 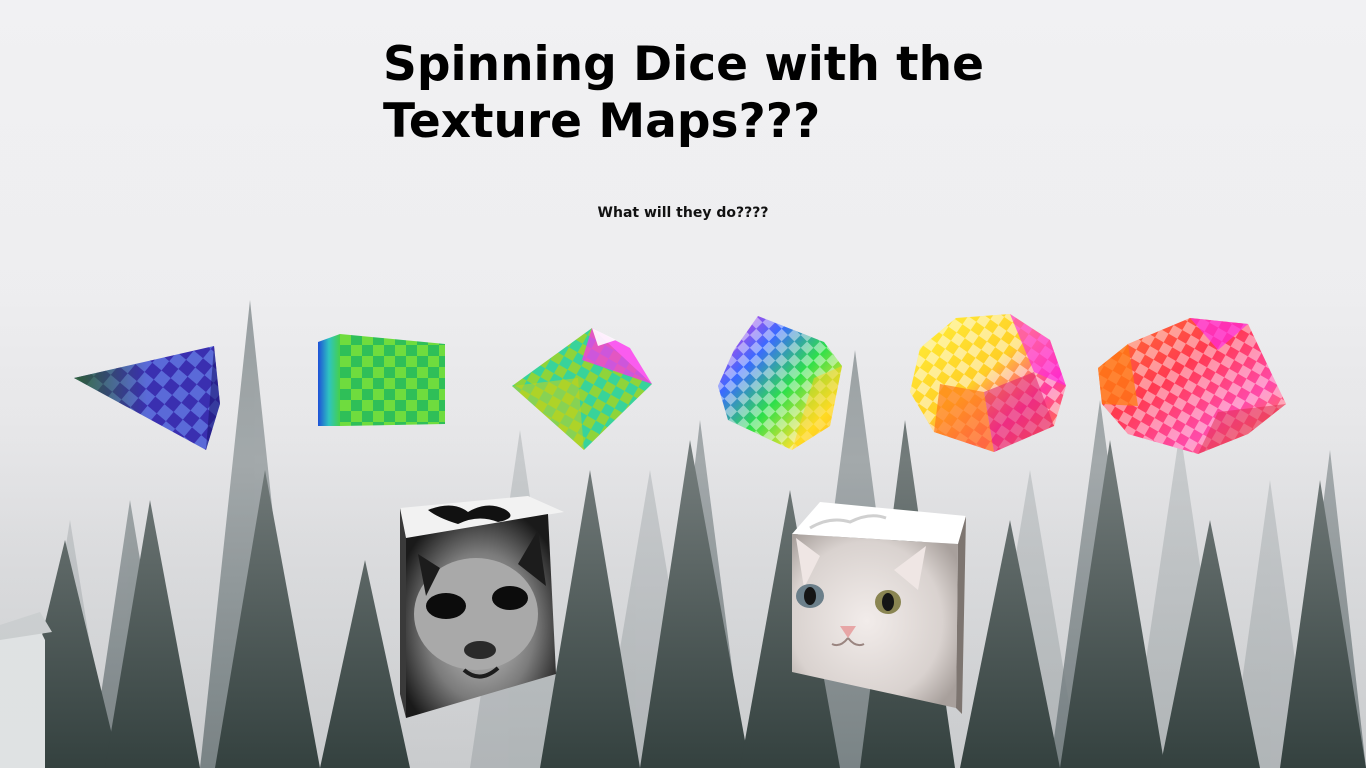 I want to click on page-subtitle: What will they do????, so click(x=683, y=213).